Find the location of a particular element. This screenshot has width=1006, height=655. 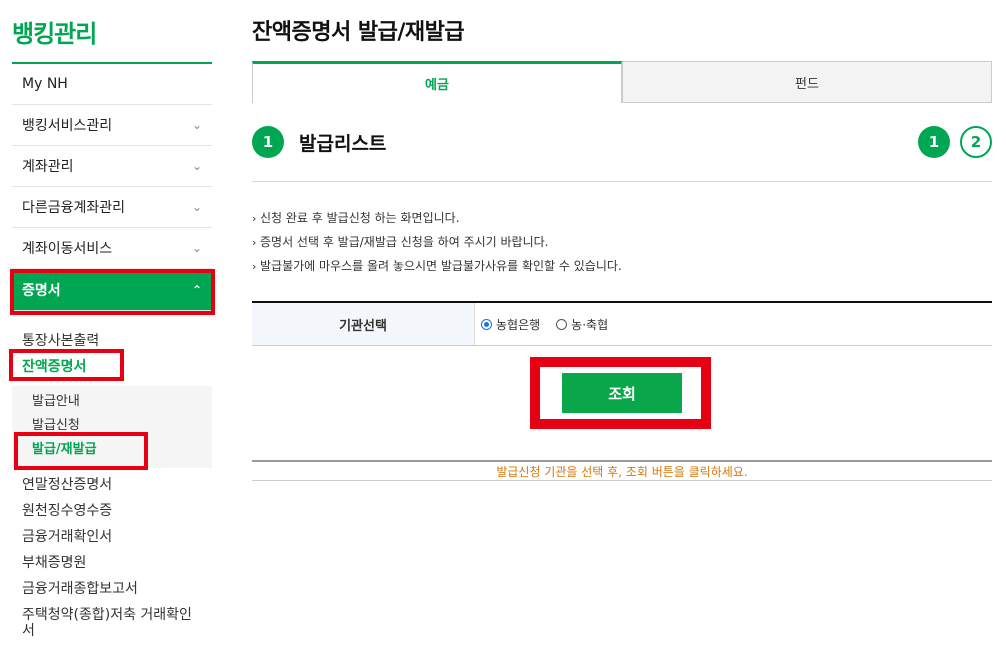

sidebar-item-other-account: 다른금융계좌관리 ⌄ is located at coordinates (112, 207).